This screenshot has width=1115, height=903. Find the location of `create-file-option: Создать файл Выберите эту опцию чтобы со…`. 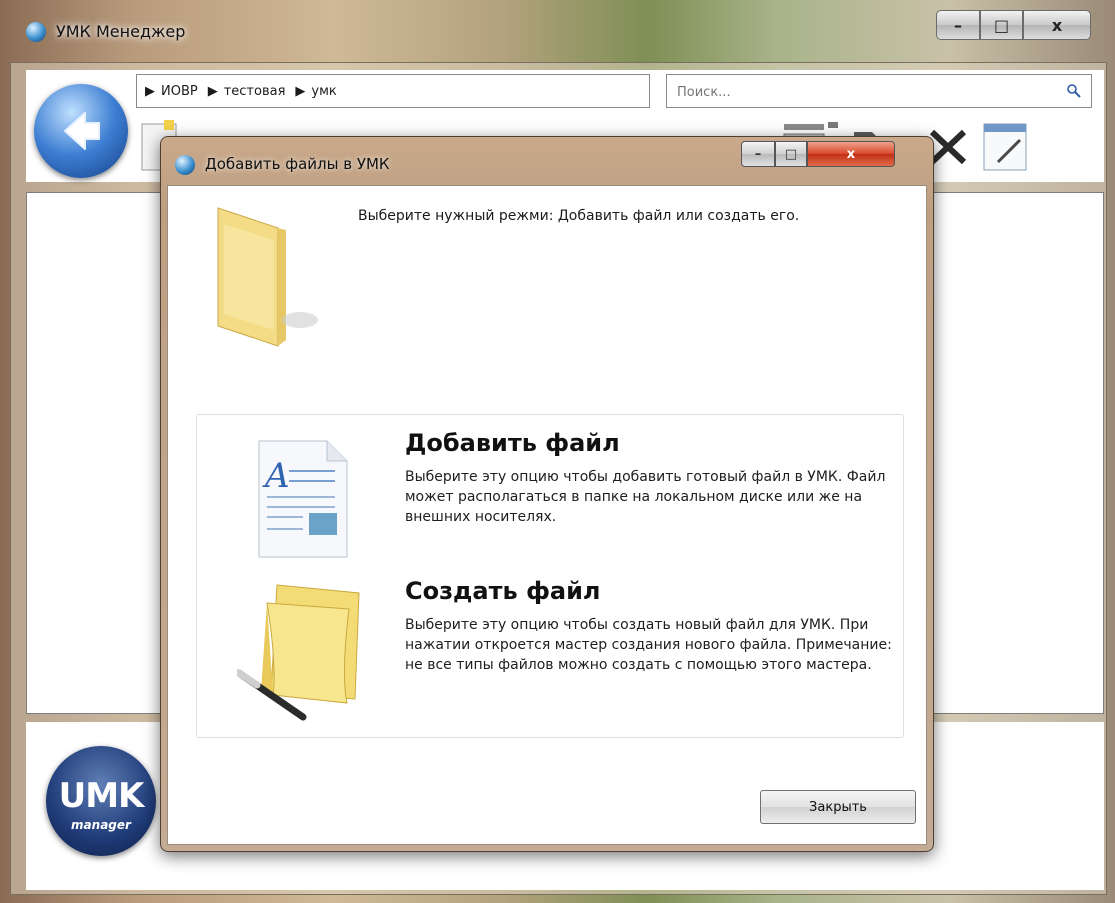

create-file-option: Создать файл Выберите эту опцию чтобы со… is located at coordinates (550, 655).